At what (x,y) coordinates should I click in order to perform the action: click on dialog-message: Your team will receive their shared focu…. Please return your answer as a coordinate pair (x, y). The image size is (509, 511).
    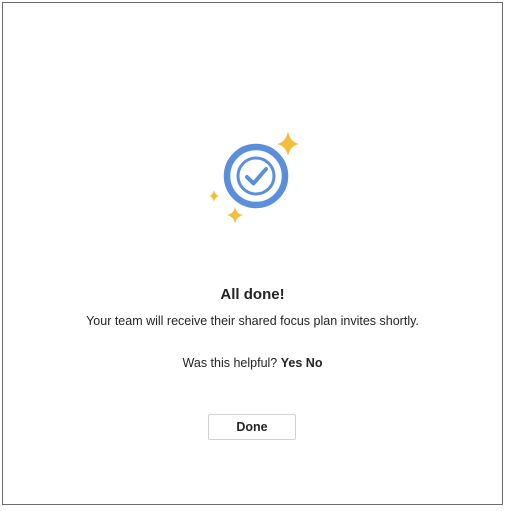
    Looking at the image, I should click on (252, 321).